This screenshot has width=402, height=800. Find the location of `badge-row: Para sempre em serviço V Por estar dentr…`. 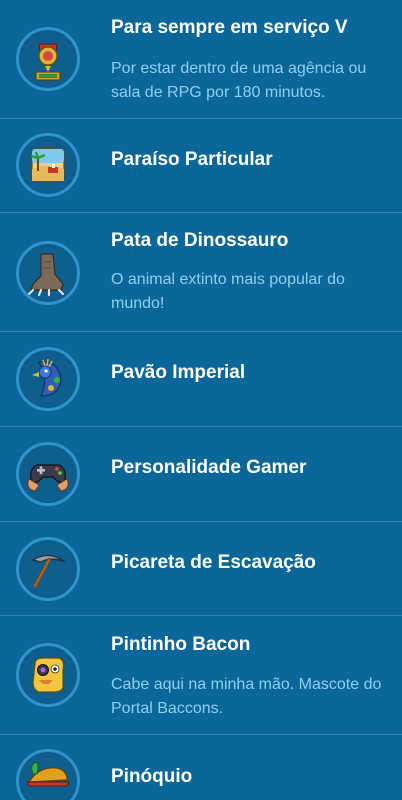

badge-row: Para sempre em serviço V Por estar dentr… is located at coordinates (201, 59).